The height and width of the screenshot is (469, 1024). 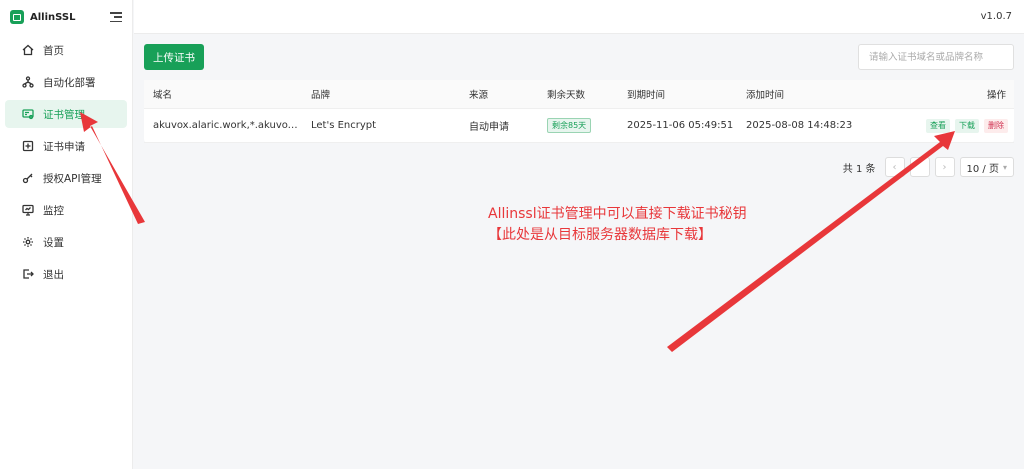 What do you see at coordinates (859, 169) in the screenshot?
I see `total-count: 共 1 条` at bounding box center [859, 169].